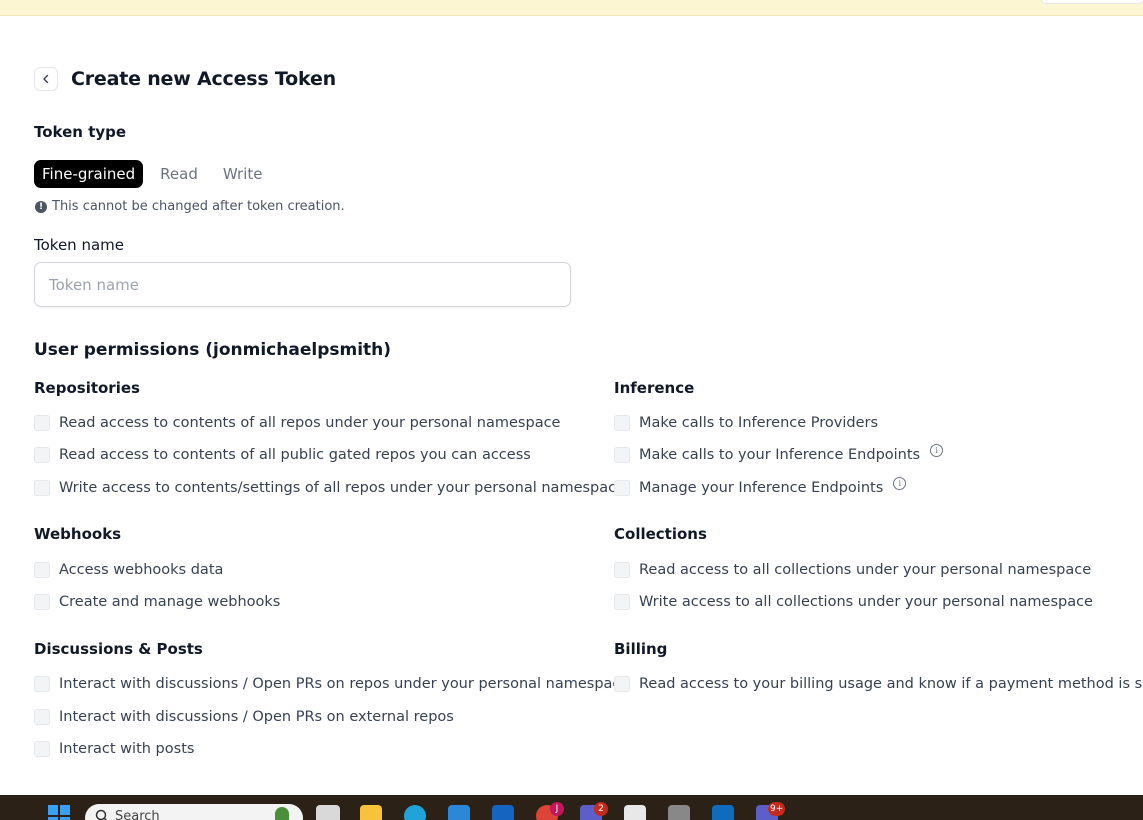 Image resolution: width=1143 pixels, height=820 pixels. Describe the element at coordinates (641, 649) in the screenshot. I see `billing-heading: Billing` at that location.